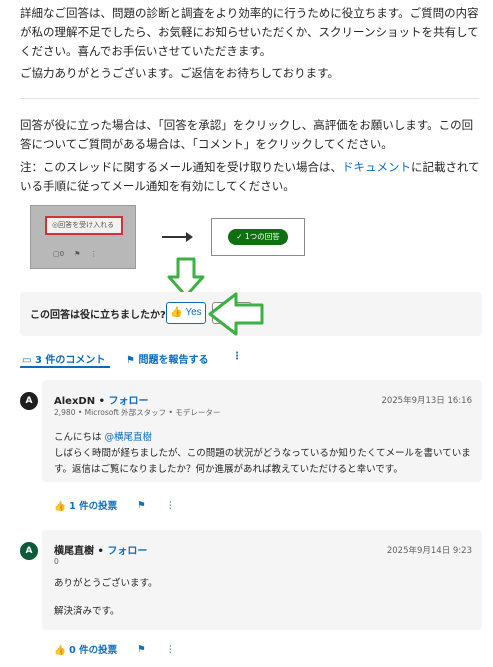 The height and width of the screenshot is (667, 493). Describe the element at coordinates (180, 73) in the screenshot. I see `thanks-paragraph: ご協力ありがとうございます。ご返信をお待ちしております。` at that location.